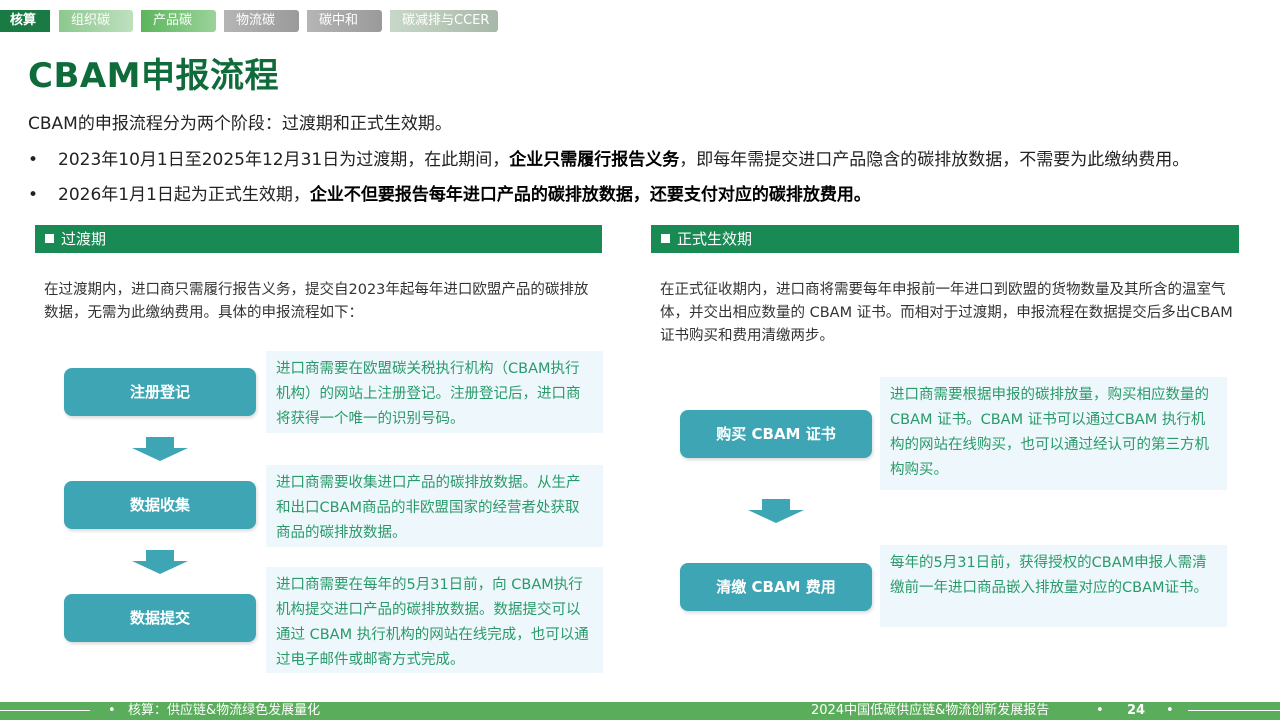 The height and width of the screenshot is (720, 1280). Describe the element at coordinates (945, 239) in the screenshot. I see `section-header-effective: 正式生效期` at that location.